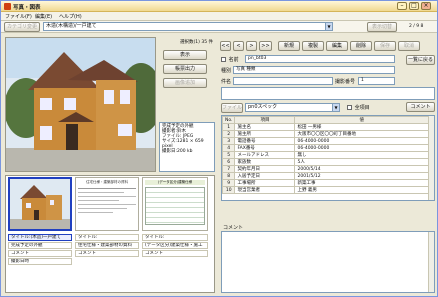 The image size is (438, 297). I want to click on nav-first-button: <<, so click(225, 46).